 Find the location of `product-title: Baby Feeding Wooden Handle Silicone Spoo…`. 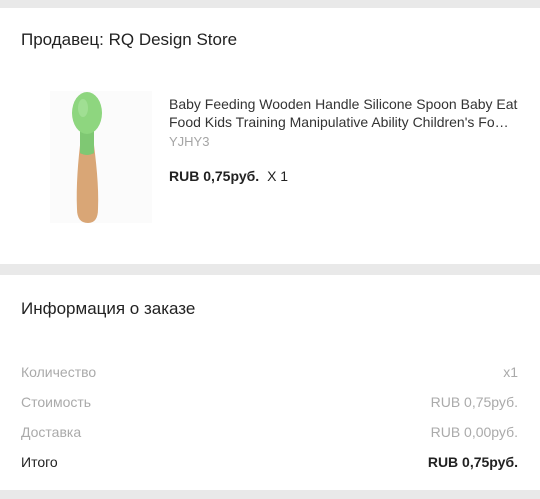

product-title: Baby Feeding Wooden Handle Silicone Spoo… is located at coordinates (347, 113).